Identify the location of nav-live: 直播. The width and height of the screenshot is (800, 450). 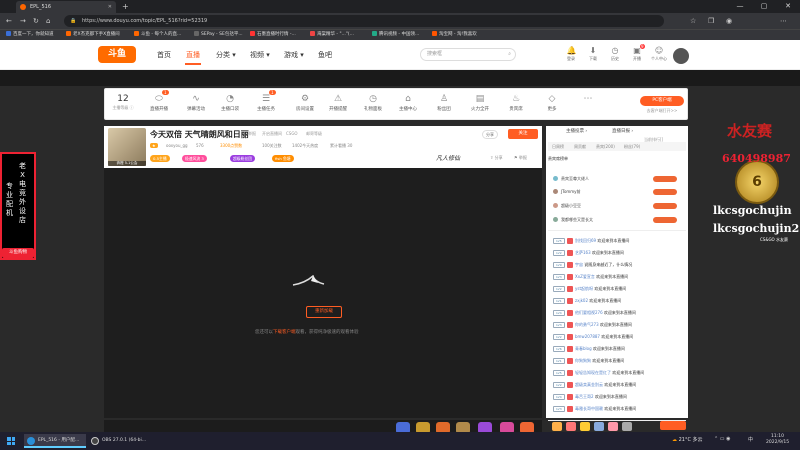
(193, 55).